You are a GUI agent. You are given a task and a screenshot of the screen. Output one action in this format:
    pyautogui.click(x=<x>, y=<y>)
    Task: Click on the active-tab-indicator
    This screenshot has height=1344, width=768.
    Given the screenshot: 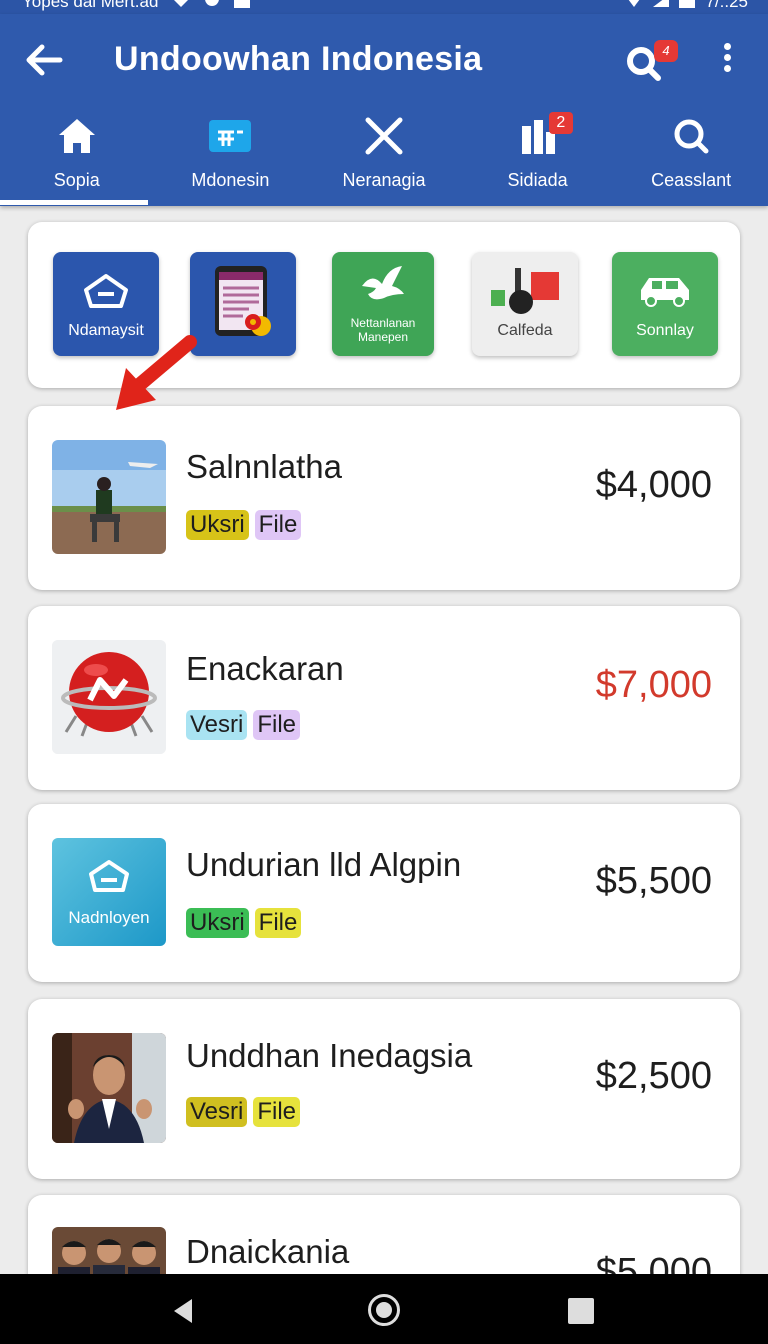 What is the action you would take?
    pyautogui.click(x=74, y=202)
    